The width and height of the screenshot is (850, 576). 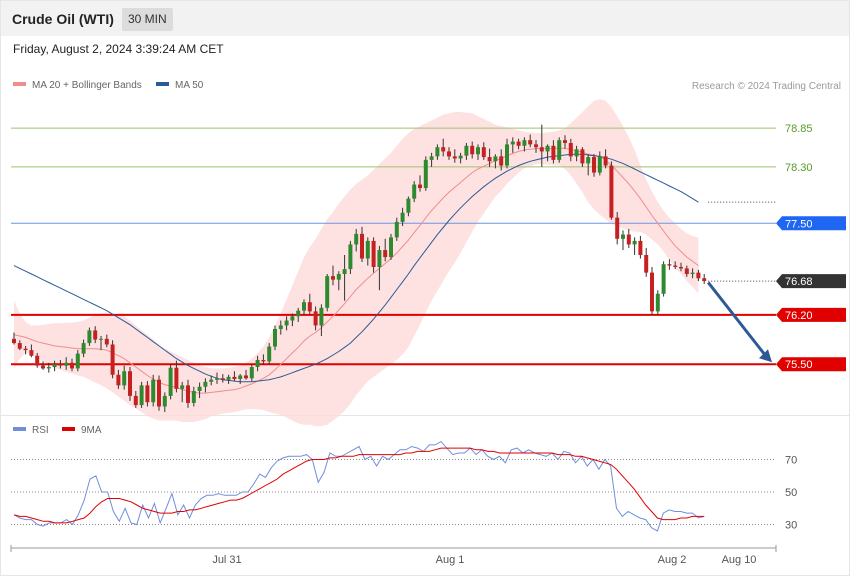 I want to click on resistance-label: 78.85, so click(x=799, y=129).